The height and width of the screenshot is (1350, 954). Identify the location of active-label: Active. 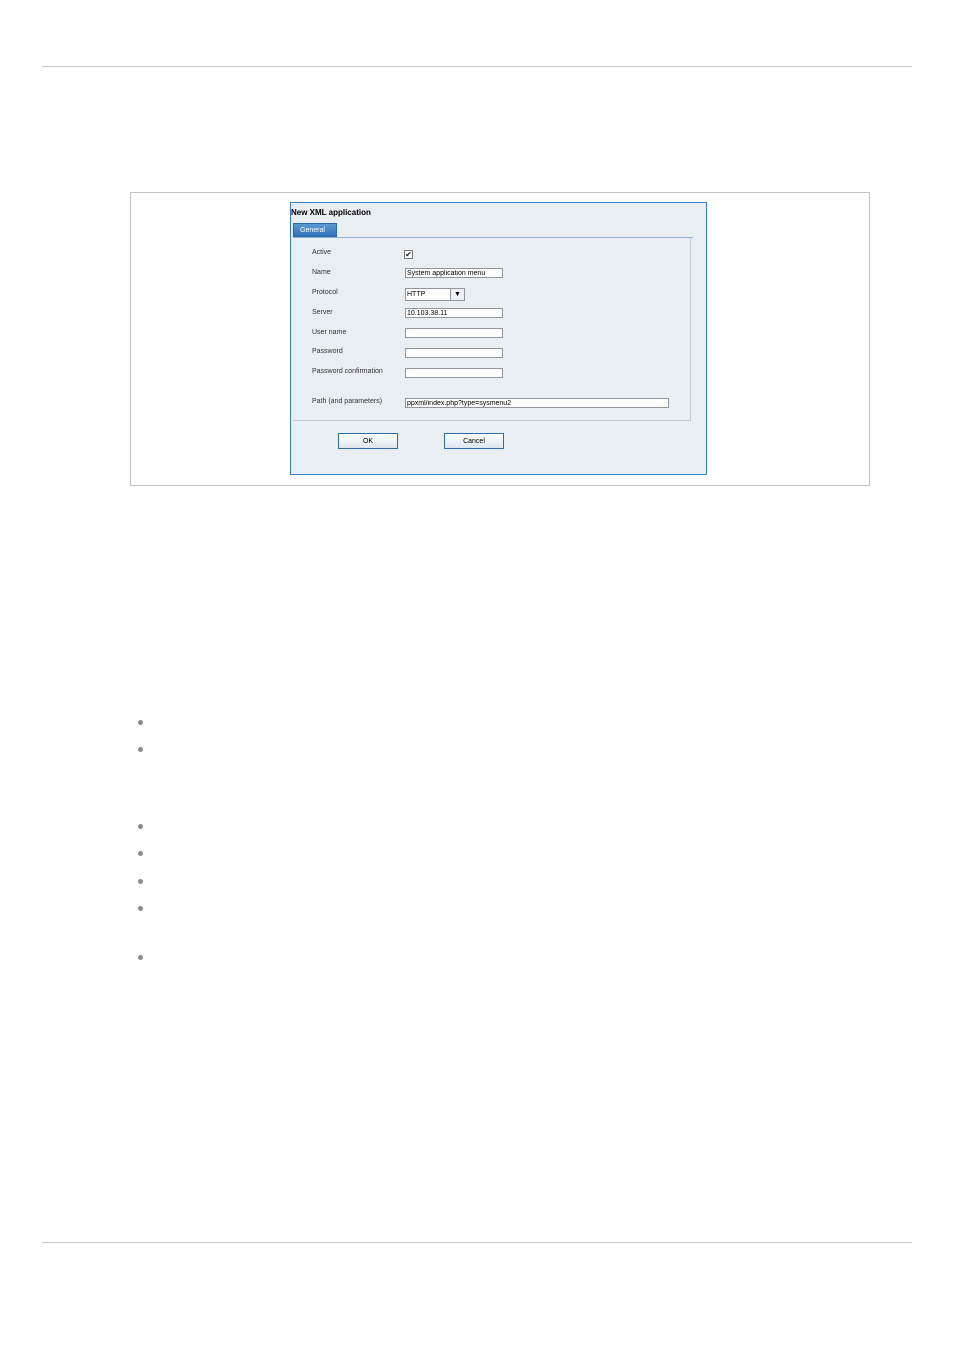
(322, 252).